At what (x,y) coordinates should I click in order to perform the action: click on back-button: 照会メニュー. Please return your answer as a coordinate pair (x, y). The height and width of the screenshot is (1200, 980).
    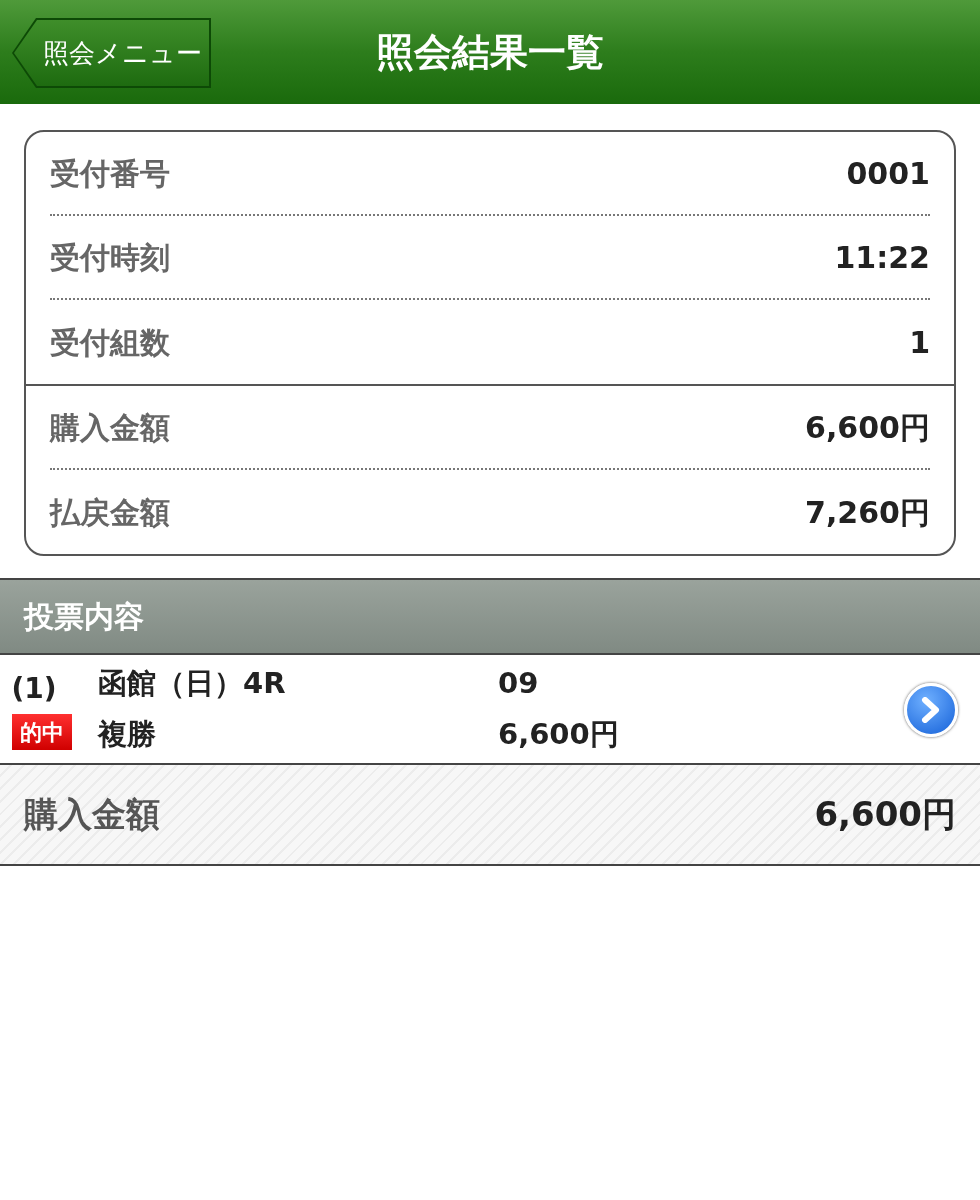
    Looking at the image, I should click on (111, 53).